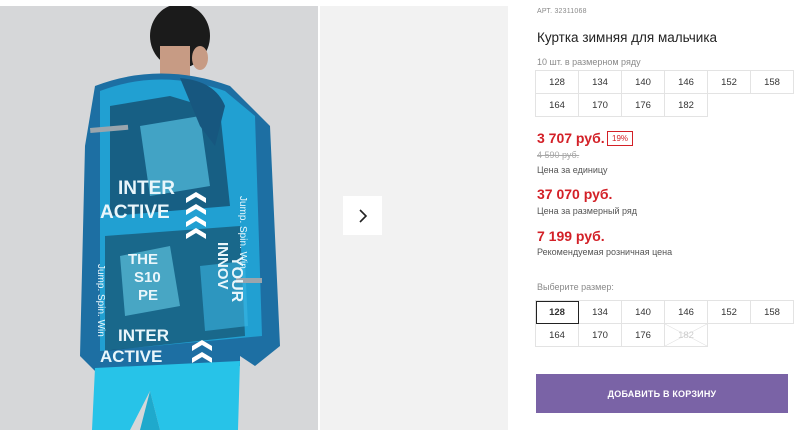 The image size is (800, 432). I want to click on next-image-button, so click(362, 215).